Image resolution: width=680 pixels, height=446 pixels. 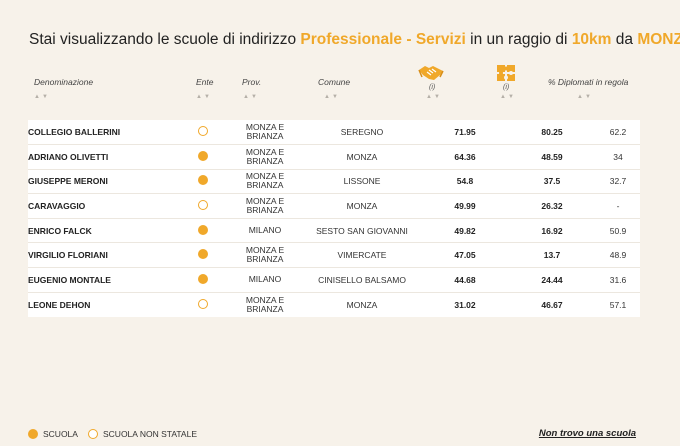 What do you see at coordinates (588, 82) in the screenshot?
I see `col-diplomati: % Diplomati in regola` at bounding box center [588, 82].